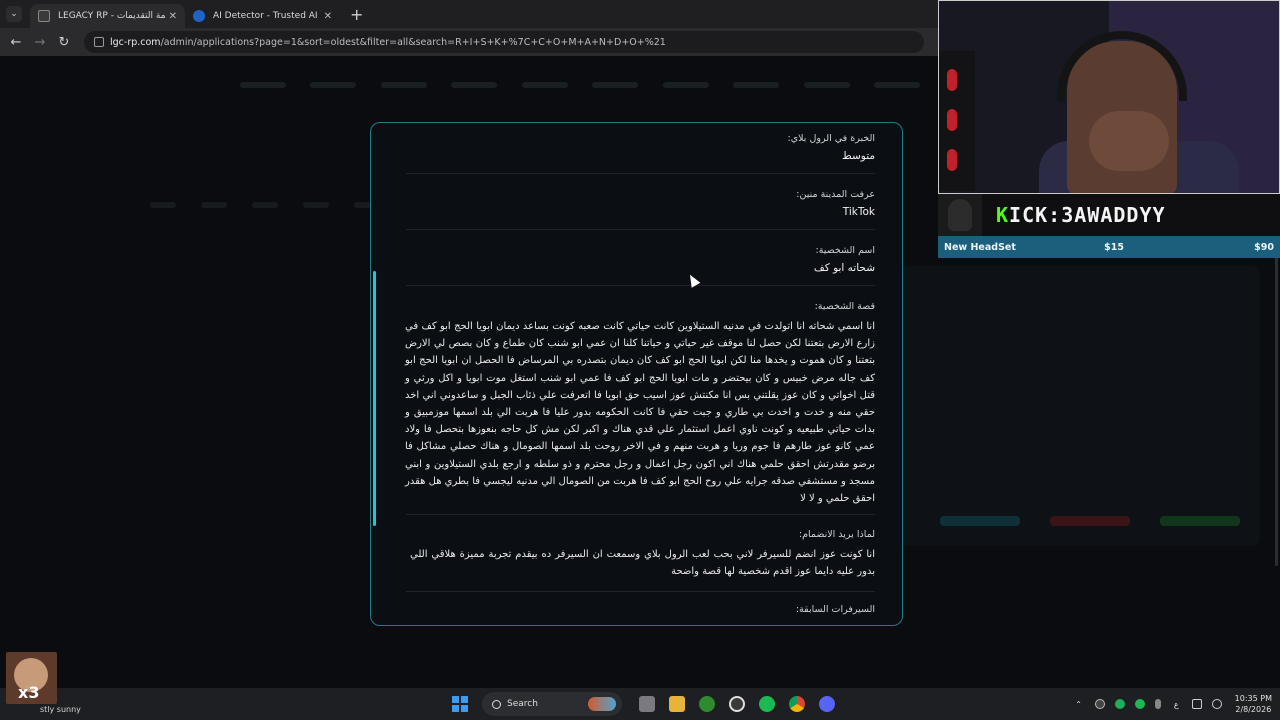 This screenshot has height=720, width=1280. What do you see at coordinates (60, 709) in the screenshot?
I see `weather-text: stly sunny` at bounding box center [60, 709].